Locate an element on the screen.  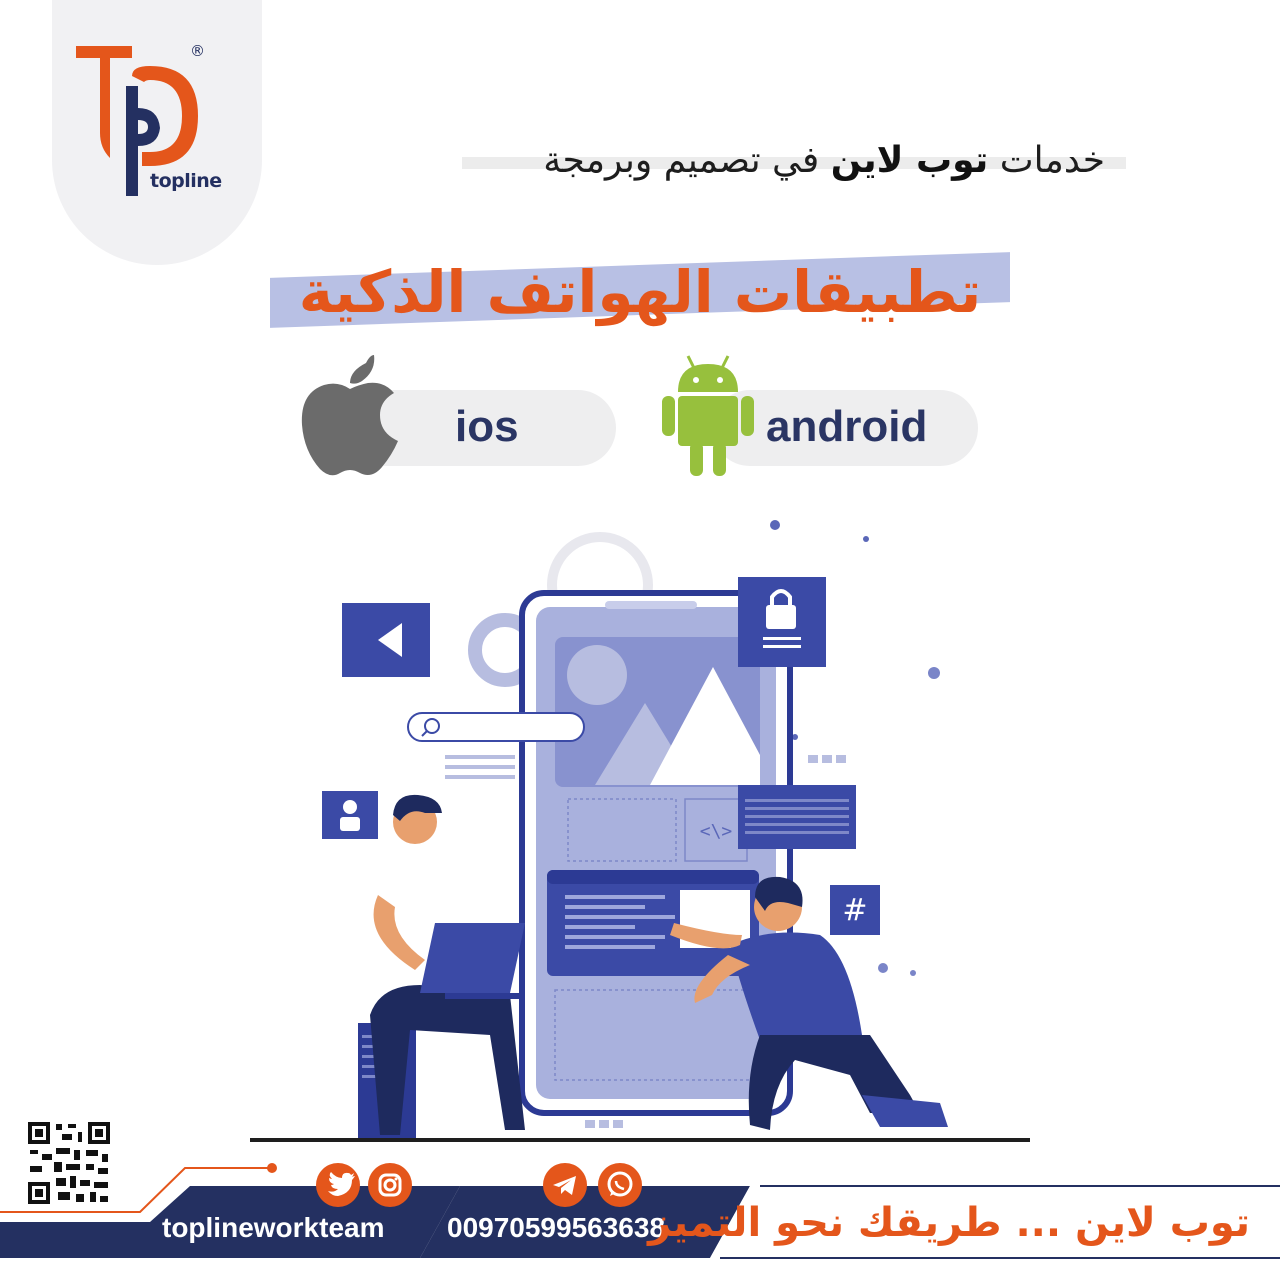
instagram-icon is located at coordinates (390, 1185).